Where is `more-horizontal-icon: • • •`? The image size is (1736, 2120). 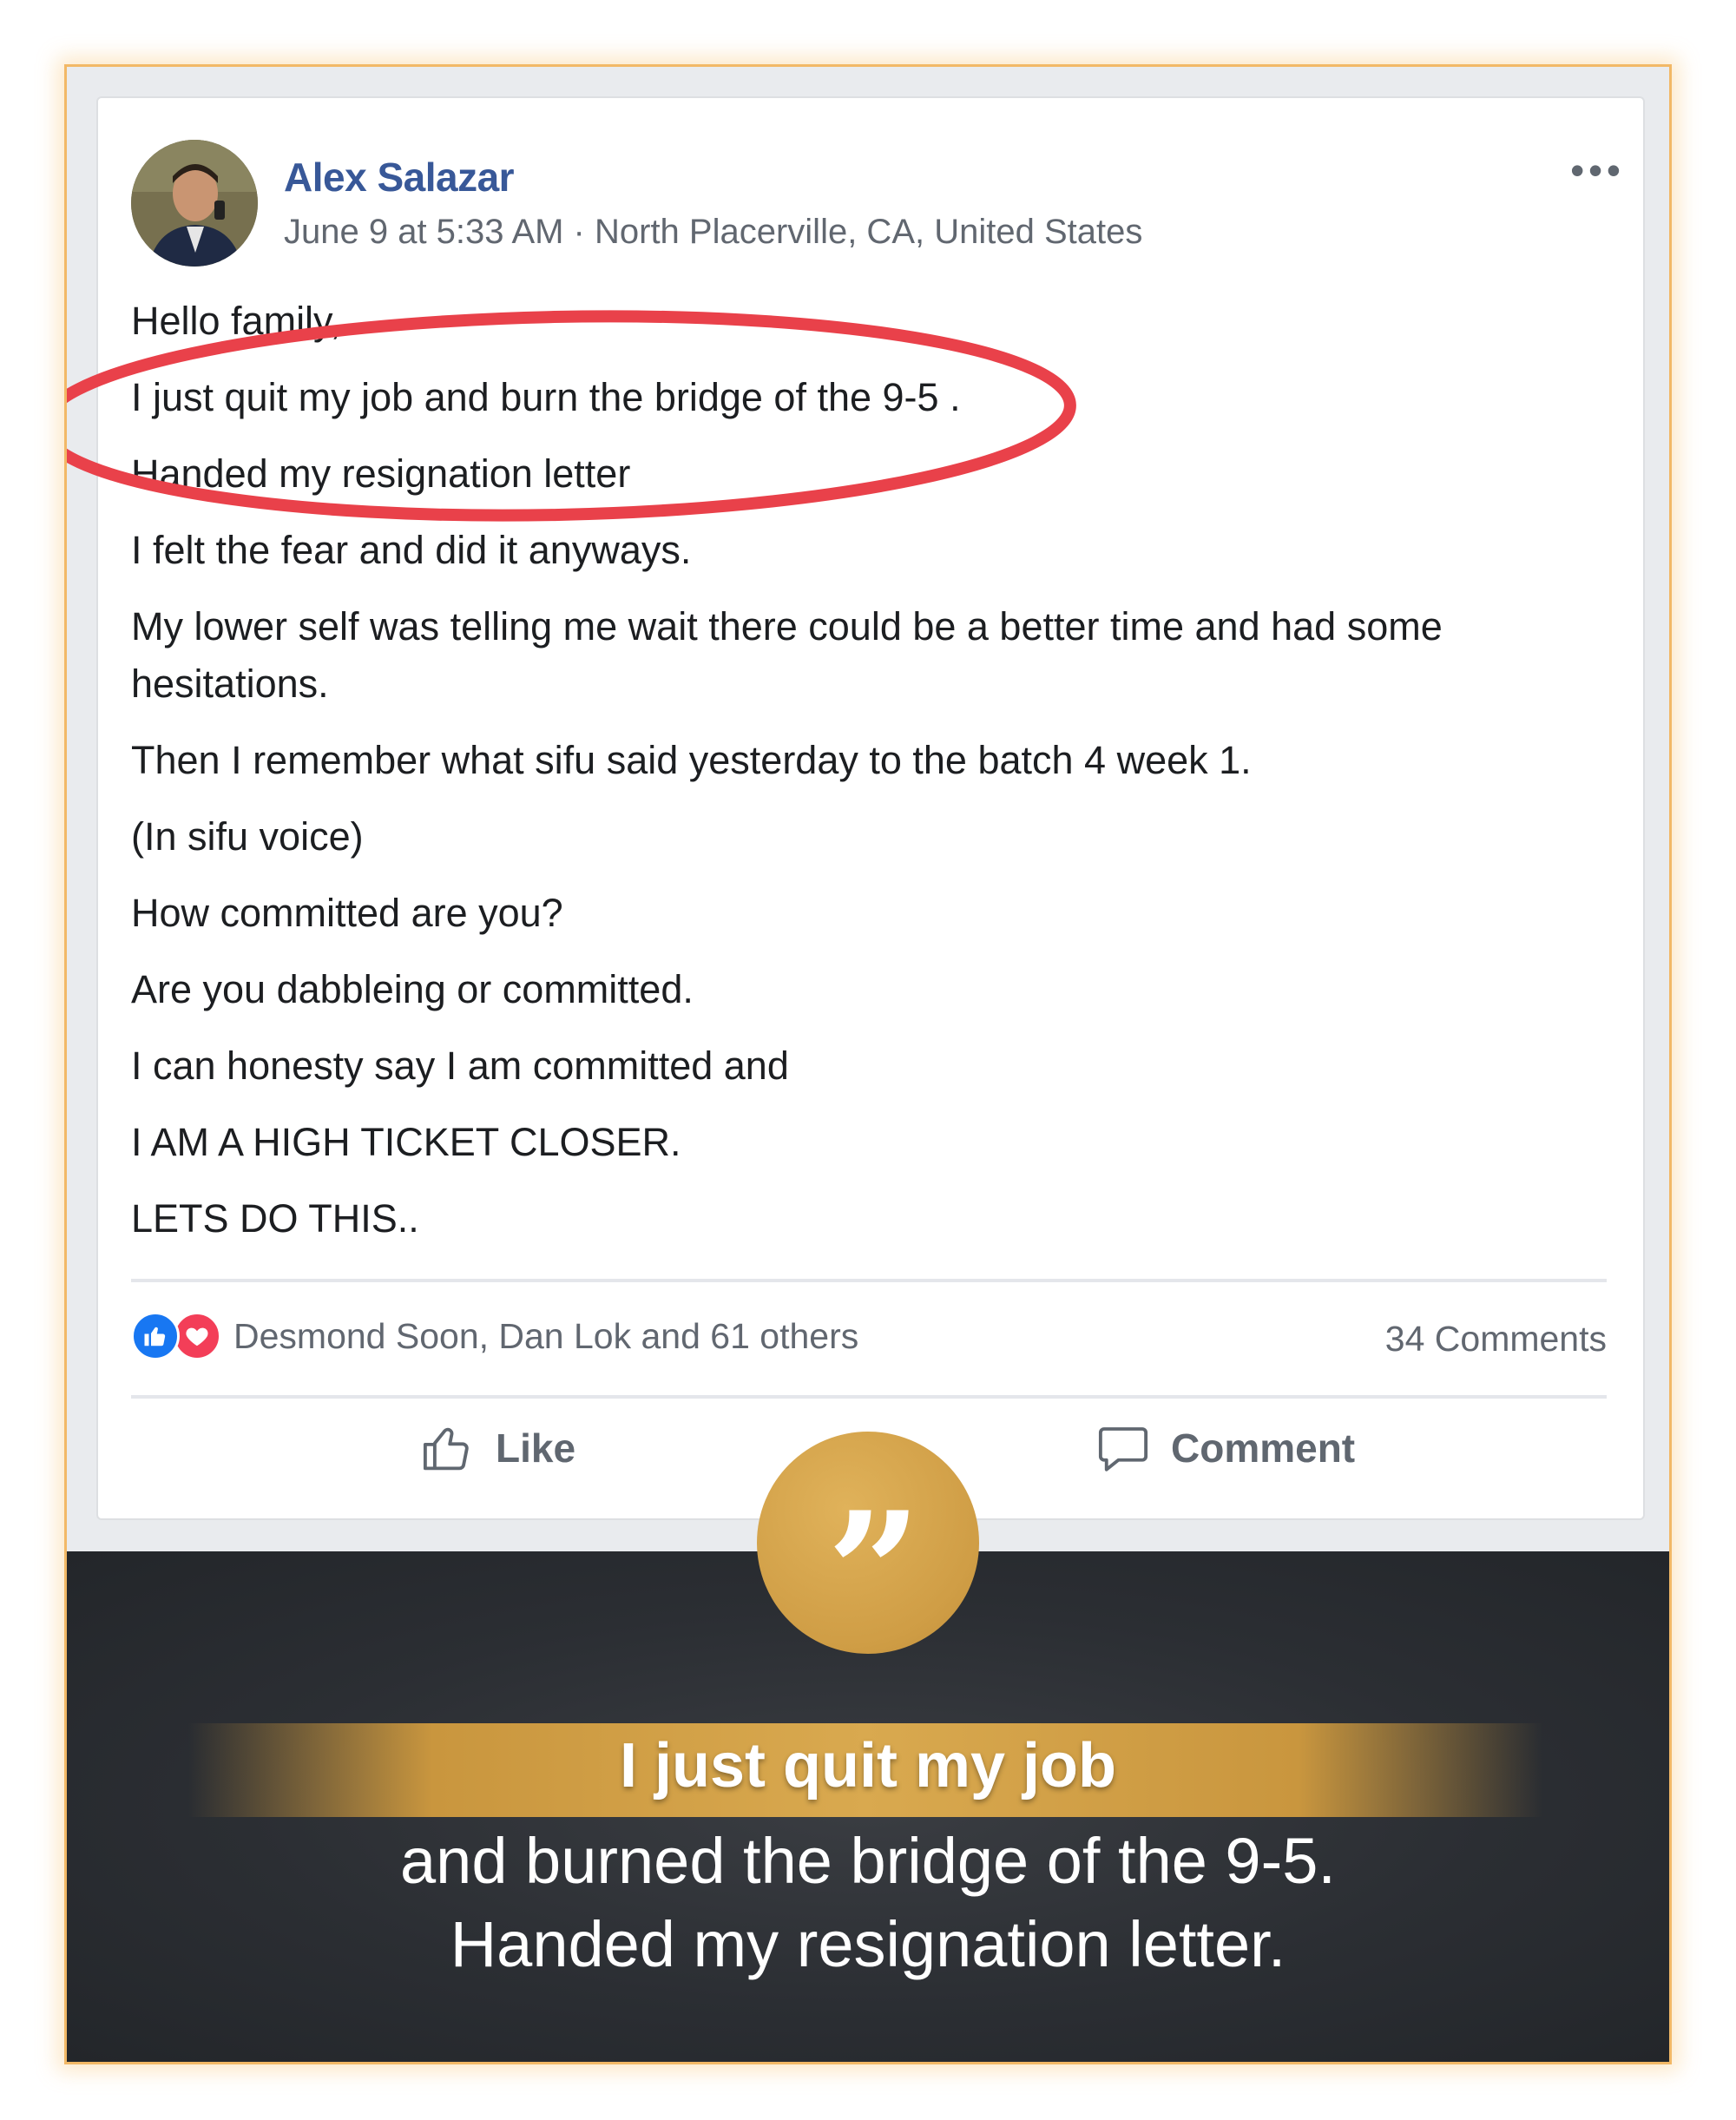 more-horizontal-icon: • • • is located at coordinates (1595, 170).